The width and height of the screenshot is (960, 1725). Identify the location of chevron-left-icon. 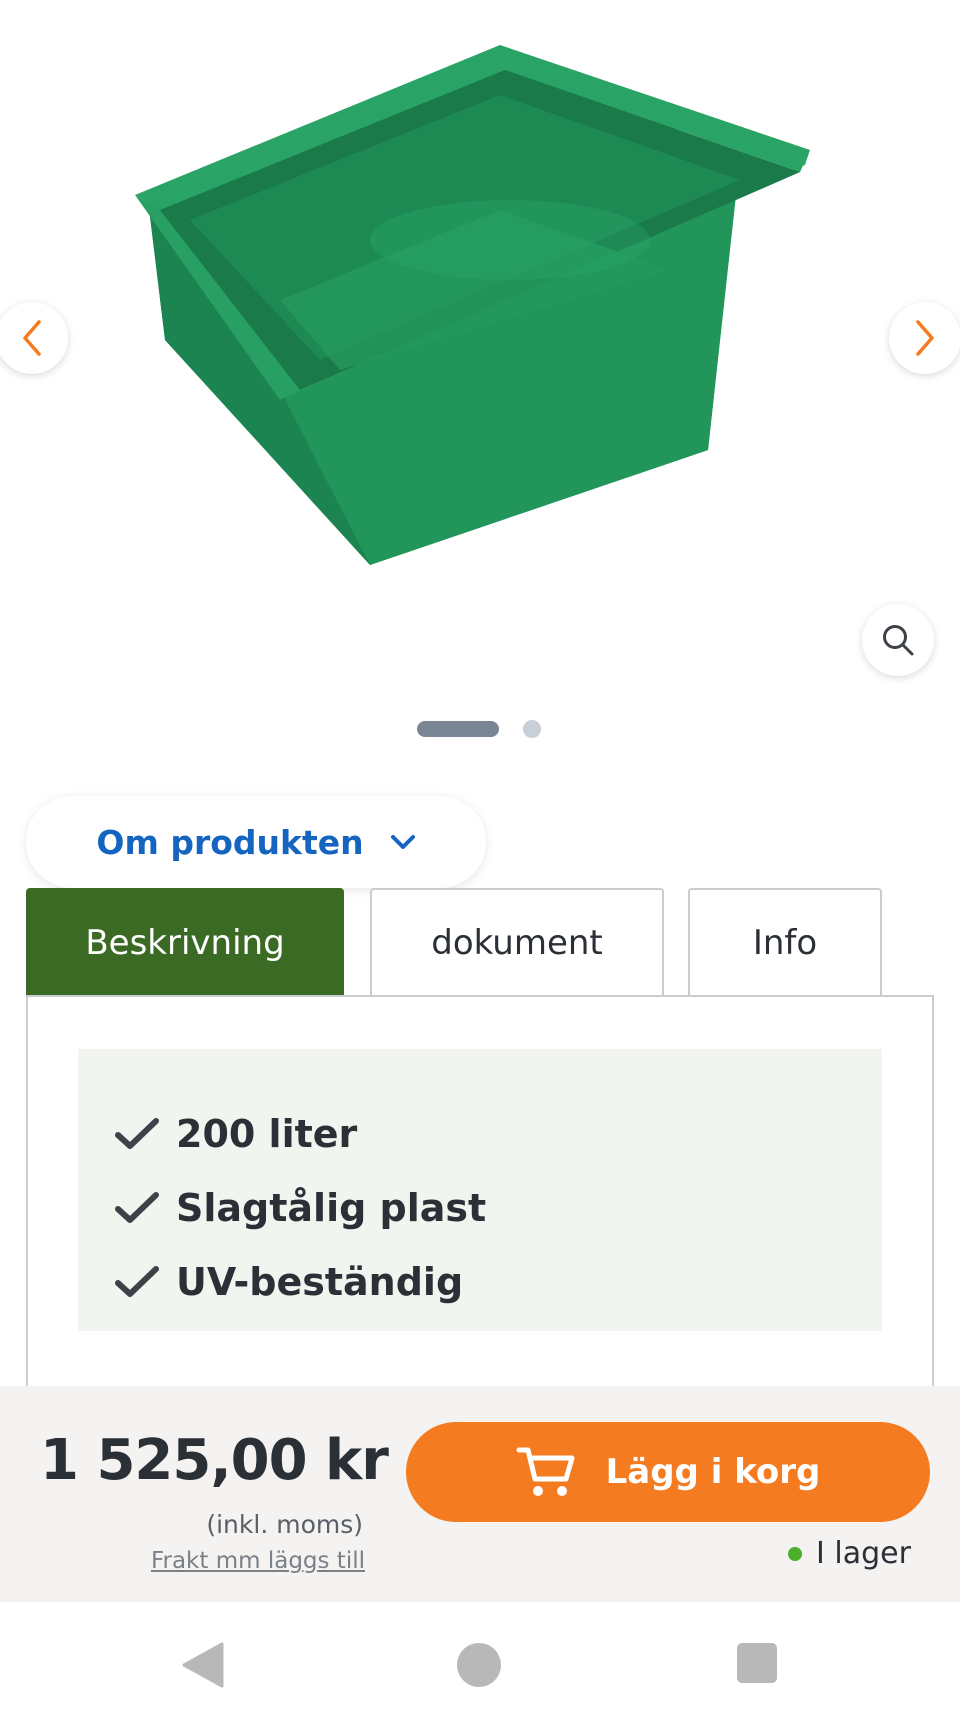
(32, 338).